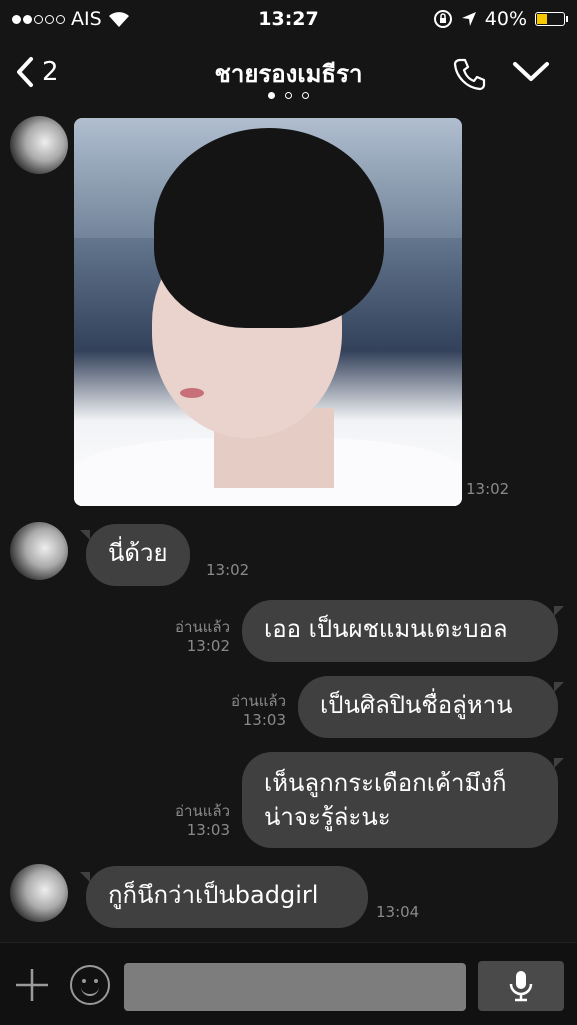  What do you see at coordinates (531, 72) in the screenshot?
I see `chevron-down-icon` at bounding box center [531, 72].